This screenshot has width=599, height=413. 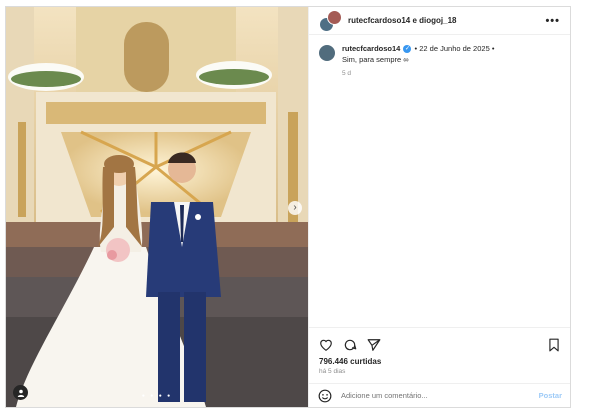 What do you see at coordinates (325, 396) in the screenshot?
I see `emoji-icon` at bounding box center [325, 396].